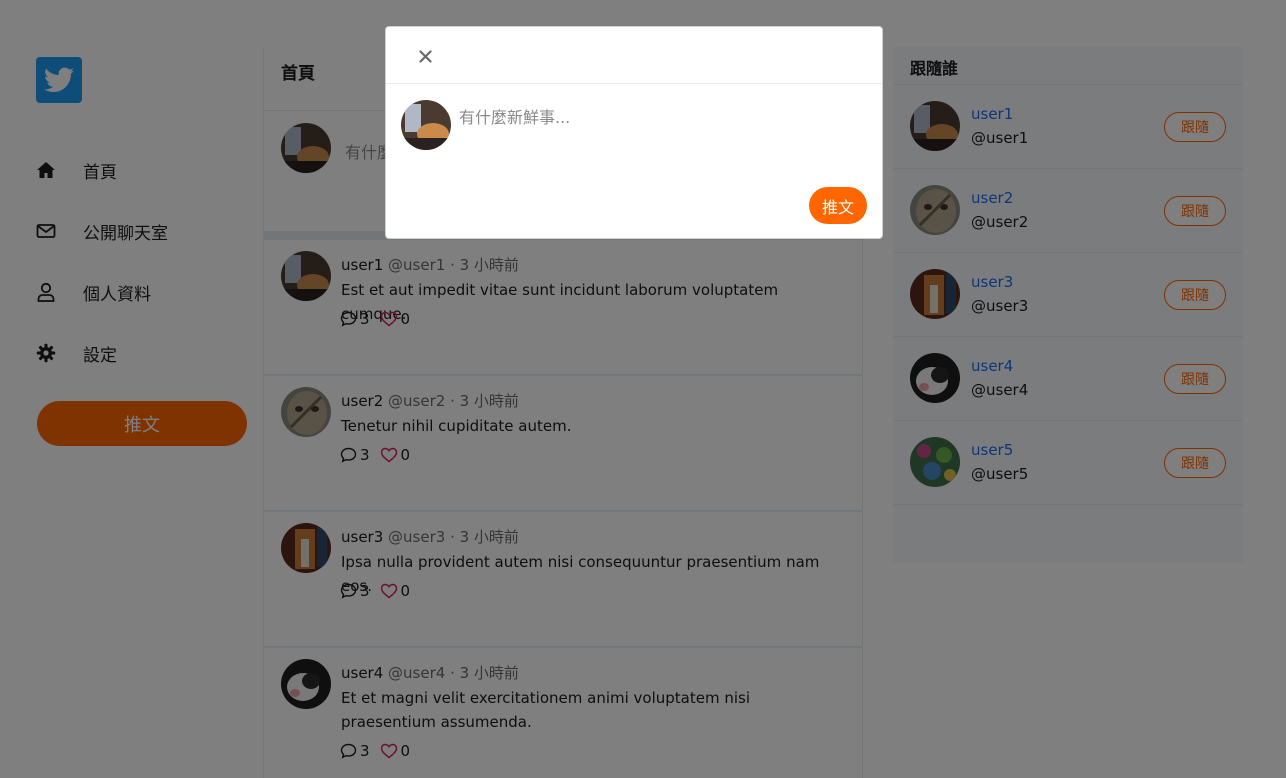 This screenshot has width=1286, height=778. What do you see at coordinates (659, 139) in the screenshot?
I see `tweet-textarea` at bounding box center [659, 139].